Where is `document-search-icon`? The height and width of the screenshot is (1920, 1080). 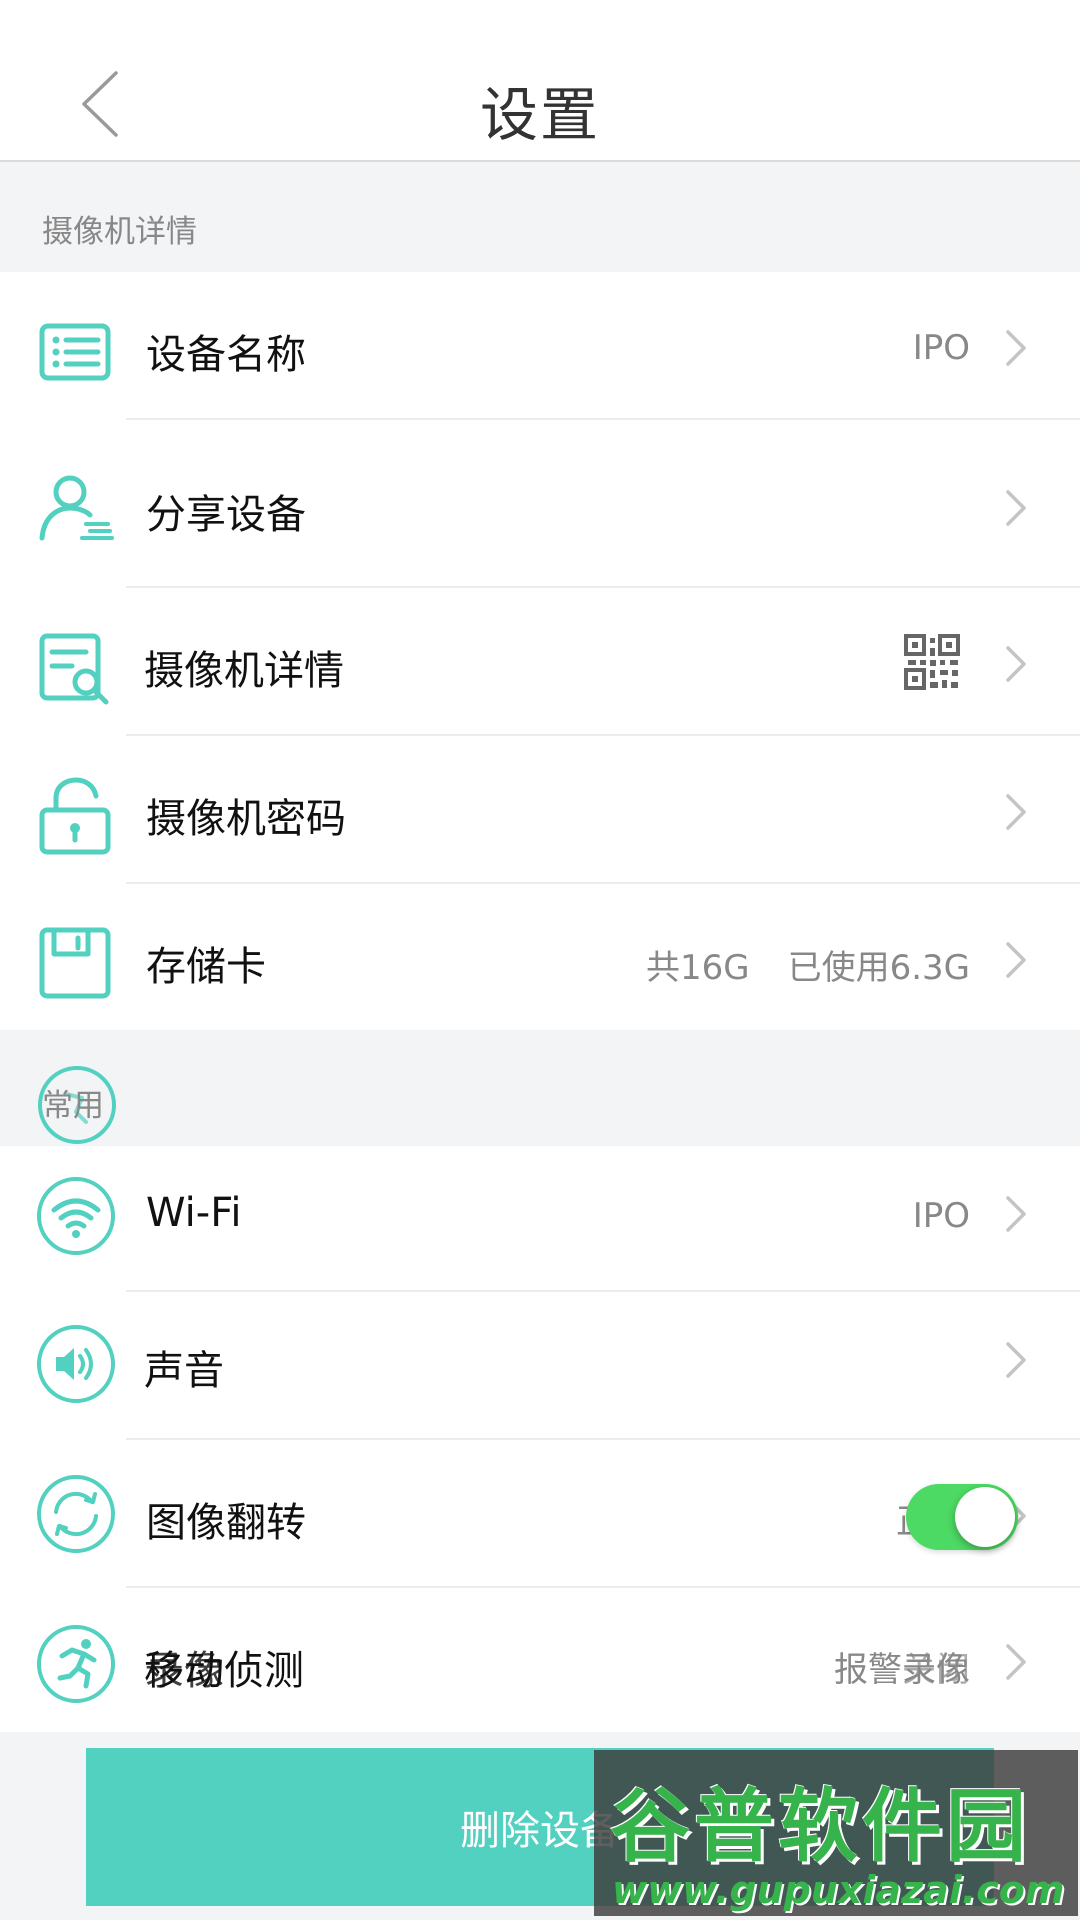 document-search-icon is located at coordinates (74, 669).